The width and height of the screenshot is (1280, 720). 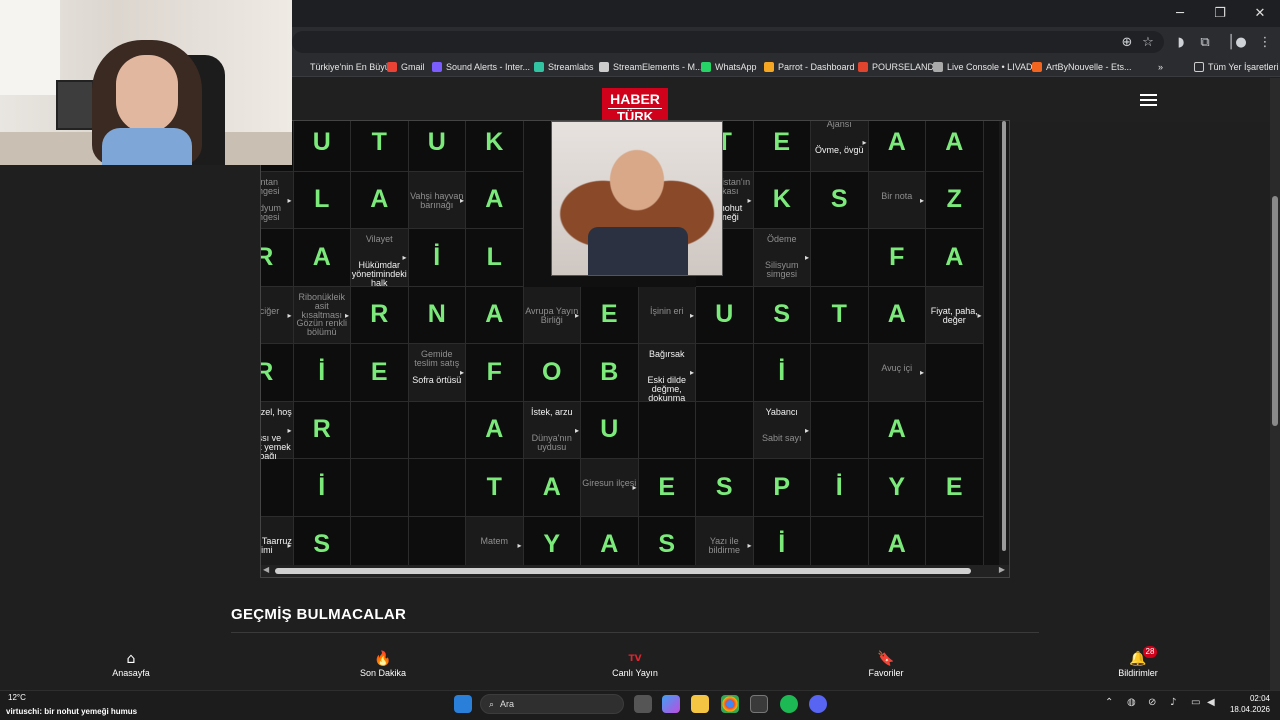 What do you see at coordinates (1004, 344) in the screenshot?
I see `puzzle-vertical-scrollbar` at bounding box center [1004, 344].